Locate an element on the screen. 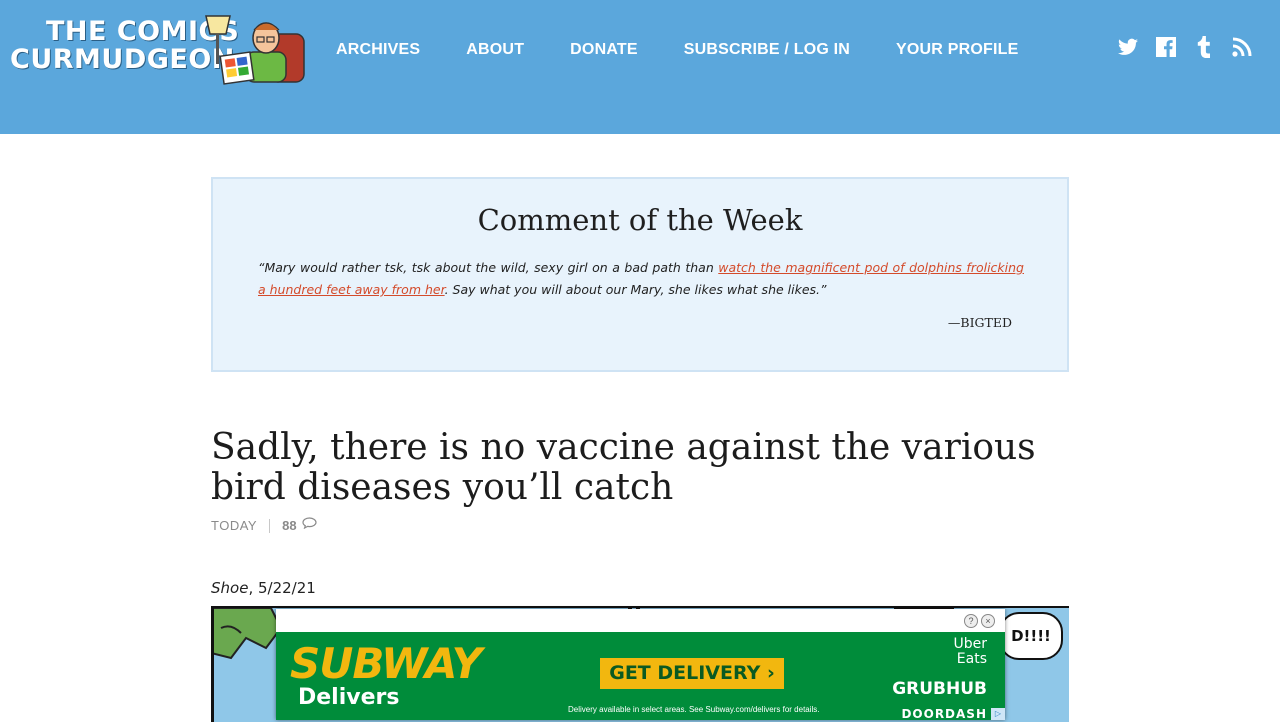  uber-line-1: Uber is located at coordinates (970, 644).